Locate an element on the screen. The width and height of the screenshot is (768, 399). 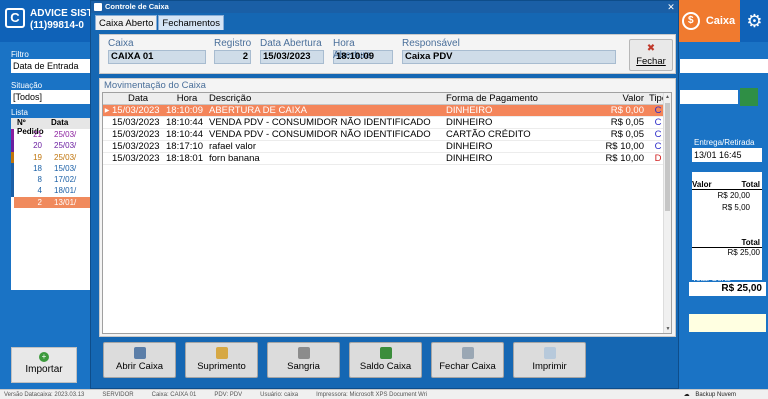
saldo-caixa-button: Saldo Caixa is located at coordinates (385, 360).